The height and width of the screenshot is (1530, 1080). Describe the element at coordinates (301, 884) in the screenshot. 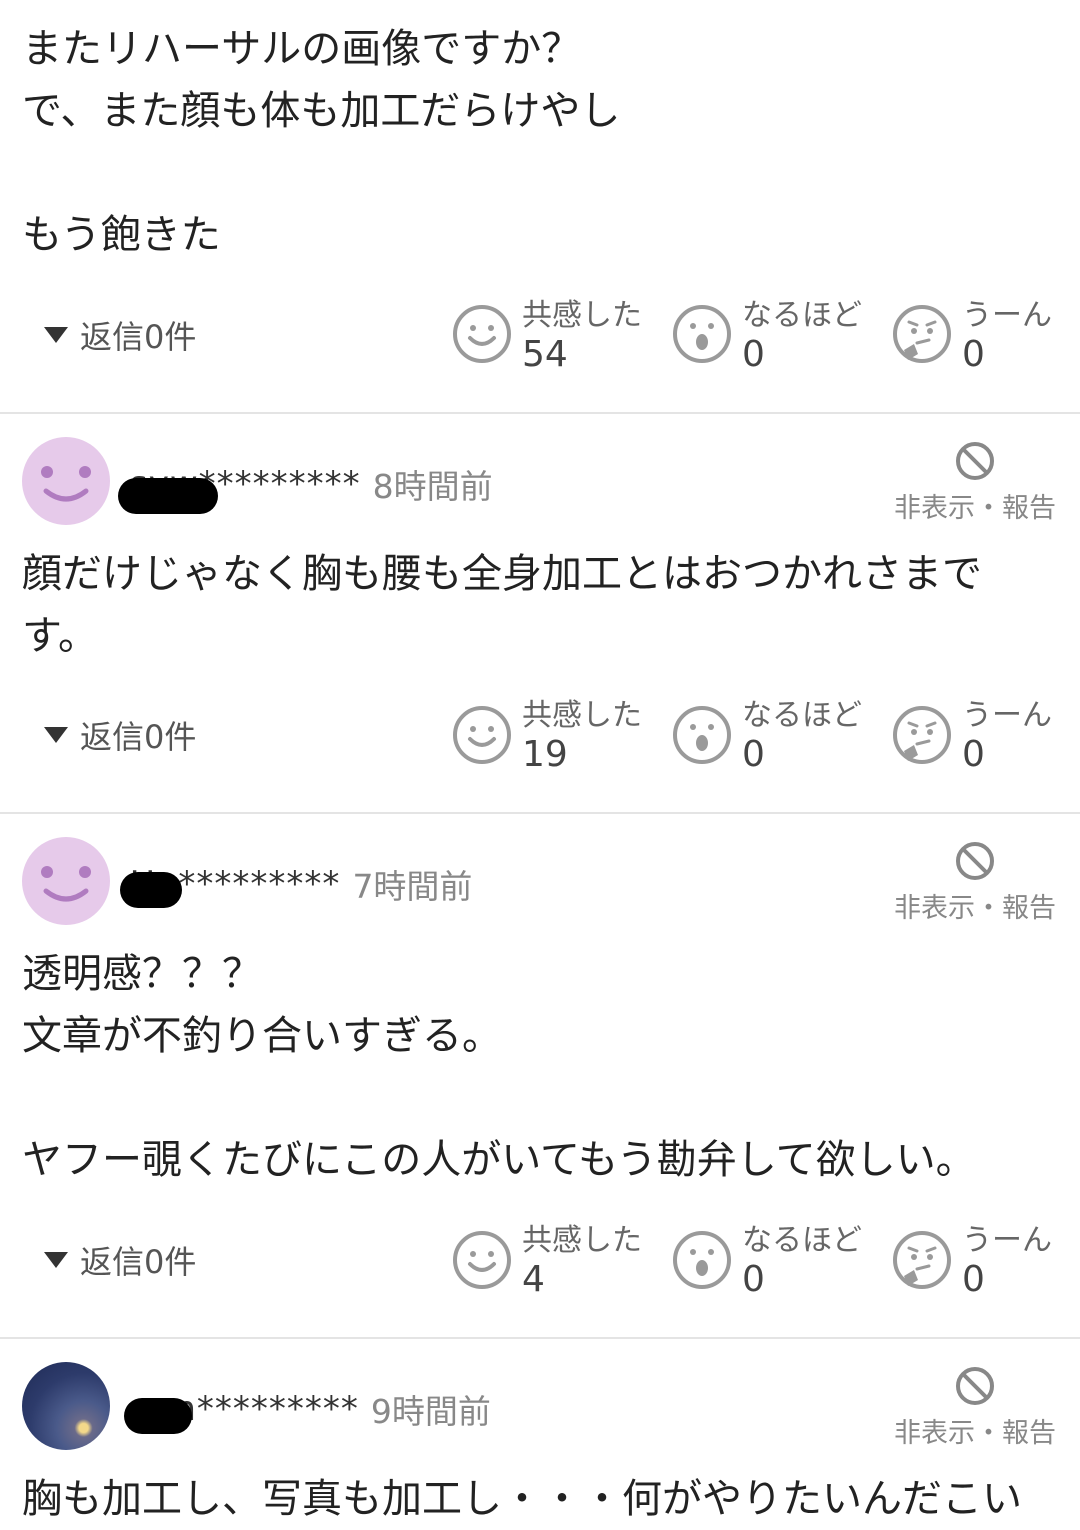

I see `comment-header: Uu********* 7時間前` at that location.